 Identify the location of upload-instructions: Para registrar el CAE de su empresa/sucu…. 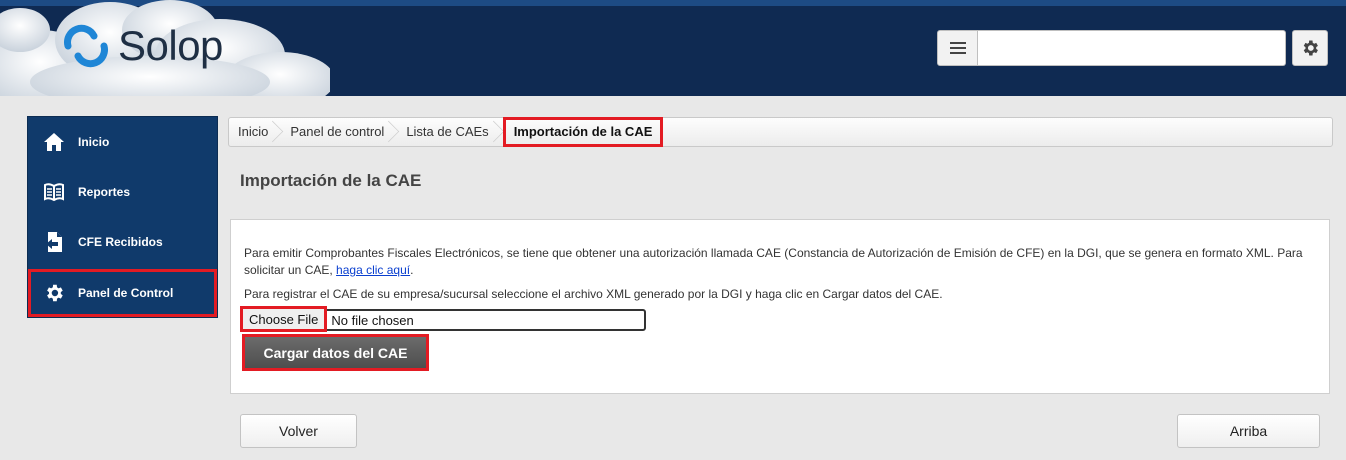
(593, 294).